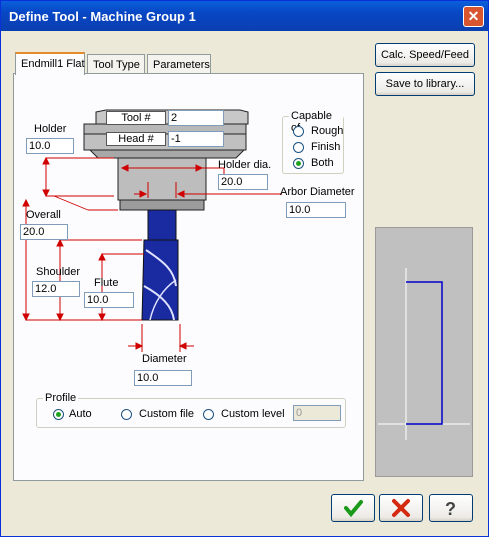 The height and width of the screenshot is (537, 489). I want to click on diameter-label: Diameter, so click(164, 359).